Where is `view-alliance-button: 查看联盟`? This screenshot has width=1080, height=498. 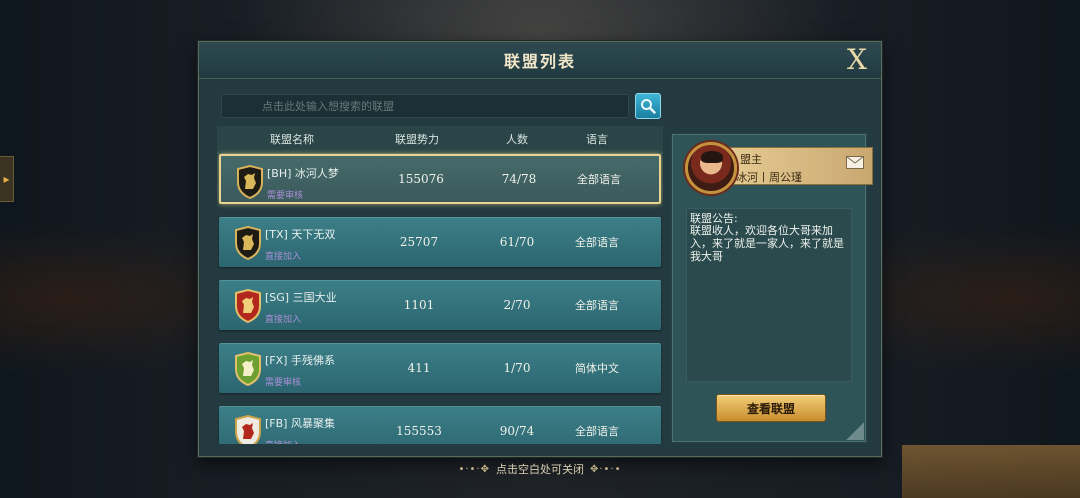 view-alliance-button: 查看联盟 is located at coordinates (771, 408).